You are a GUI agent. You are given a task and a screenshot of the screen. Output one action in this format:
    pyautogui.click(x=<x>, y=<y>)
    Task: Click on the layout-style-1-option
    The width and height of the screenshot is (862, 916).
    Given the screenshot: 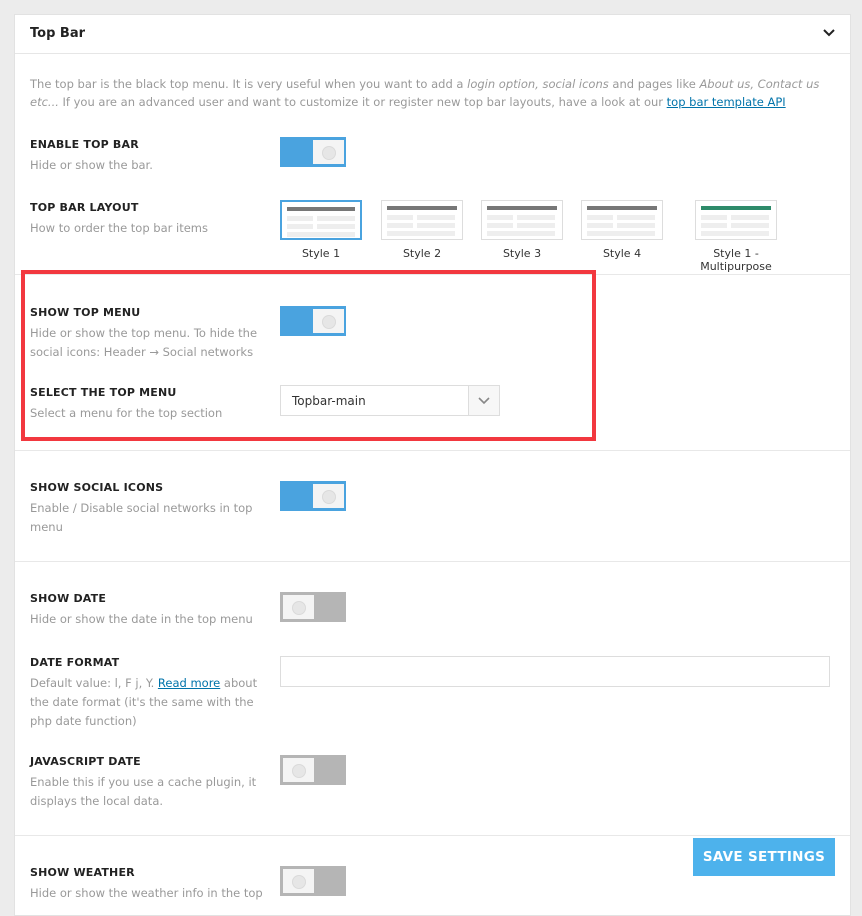 What is the action you would take?
    pyautogui.click(x=321, y=220)
    